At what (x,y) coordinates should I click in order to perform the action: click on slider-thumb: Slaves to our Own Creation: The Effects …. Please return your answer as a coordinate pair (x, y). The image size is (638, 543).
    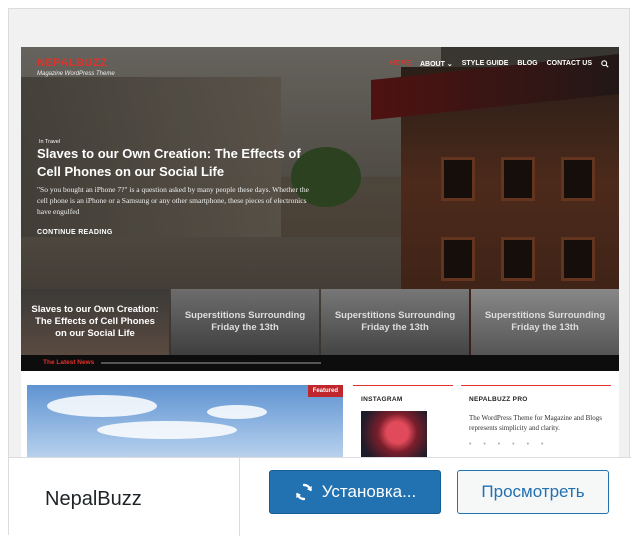
    Looking at the image, I should click on (95, 322).